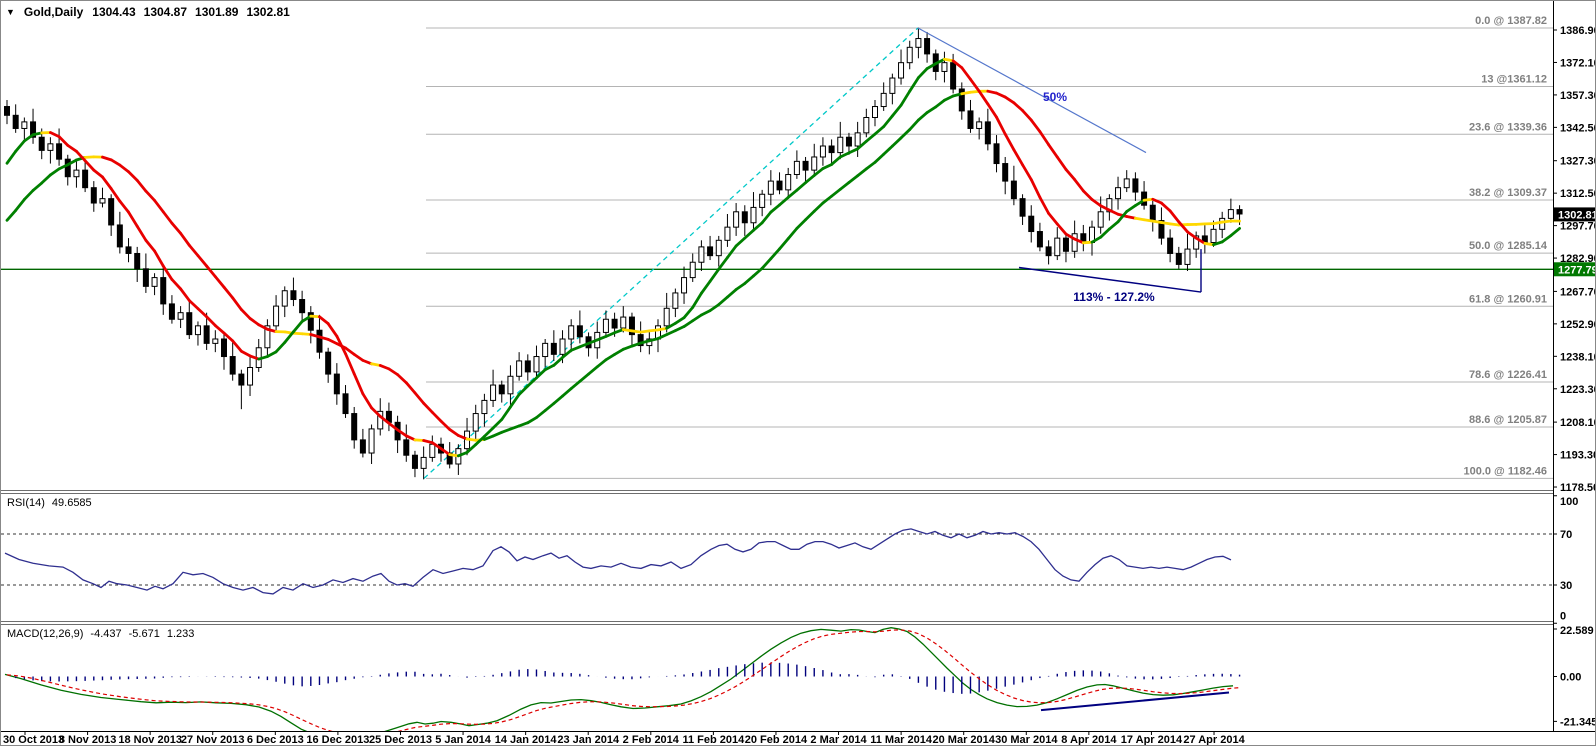 The height and width of the screenshot is (746, 1596). What do you see at coordinates (1508, 127) in the screenshot?
I see `fib-level-label: 23.6 @ 1339.36` at bounding box center [1508, 127].